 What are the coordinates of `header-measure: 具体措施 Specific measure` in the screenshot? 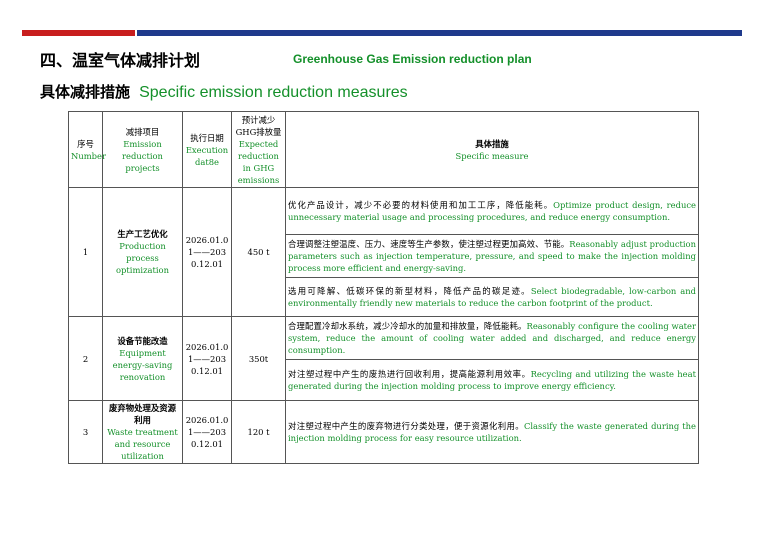 It's located at (492, 149).